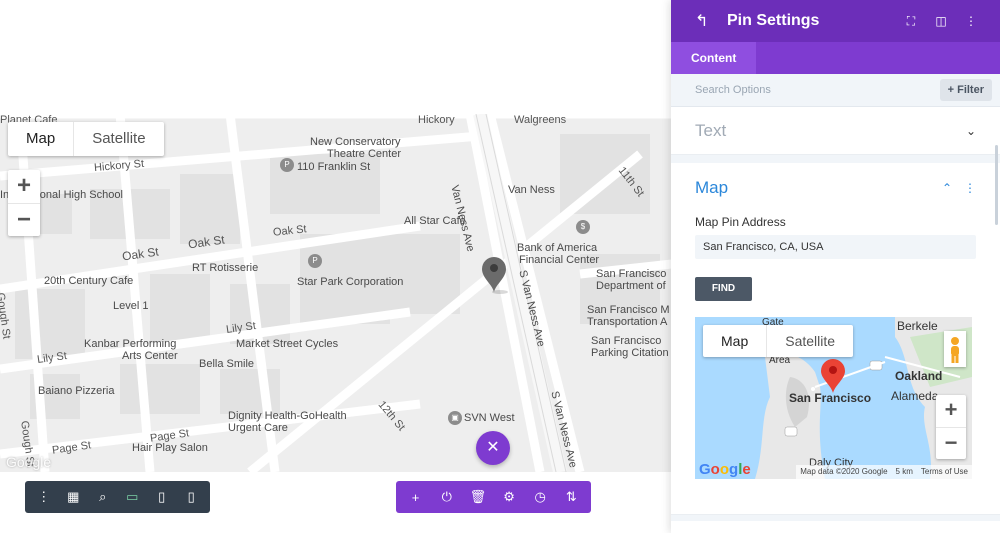  Describe the element at coordinates (631, 286) in the screenshot. I see `map-label: Department of` at that location.